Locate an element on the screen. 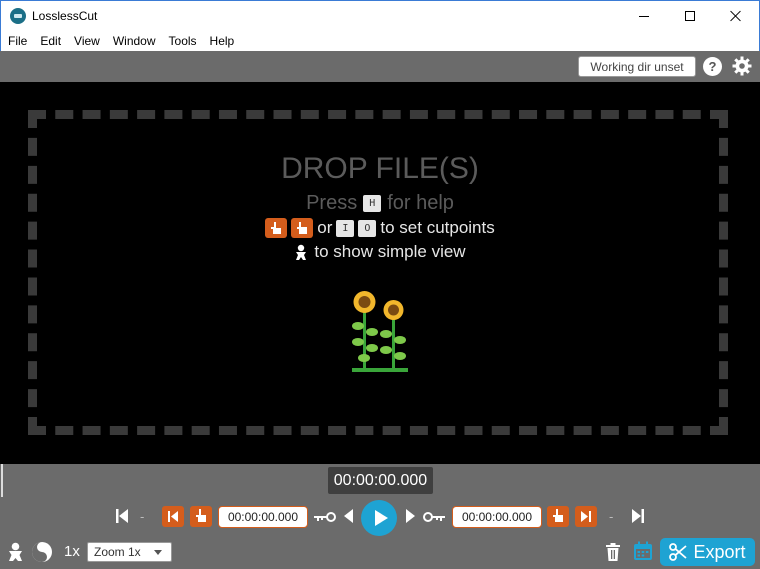 Image resolution: width=760 pixels, height=569 pixels. set-cut-start-button is located at coordinates (201, 516).